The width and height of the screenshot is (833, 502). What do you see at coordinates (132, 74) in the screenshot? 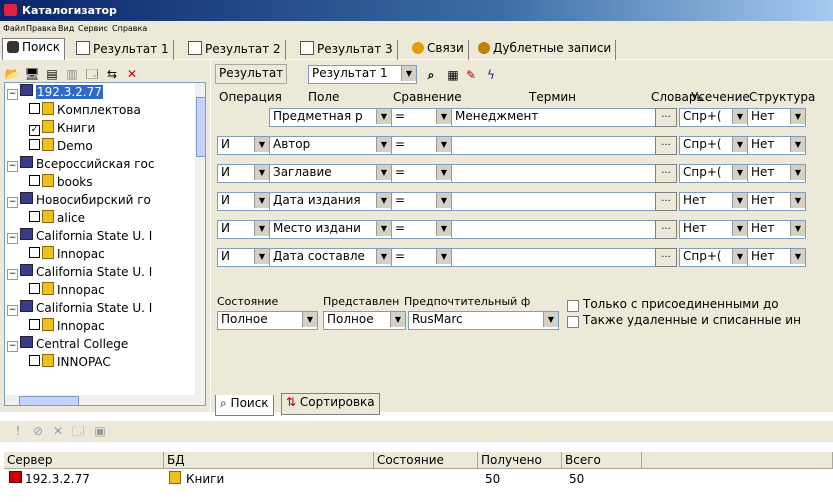
I see `delete-icon: ✕` at bounding box center [132, 74].